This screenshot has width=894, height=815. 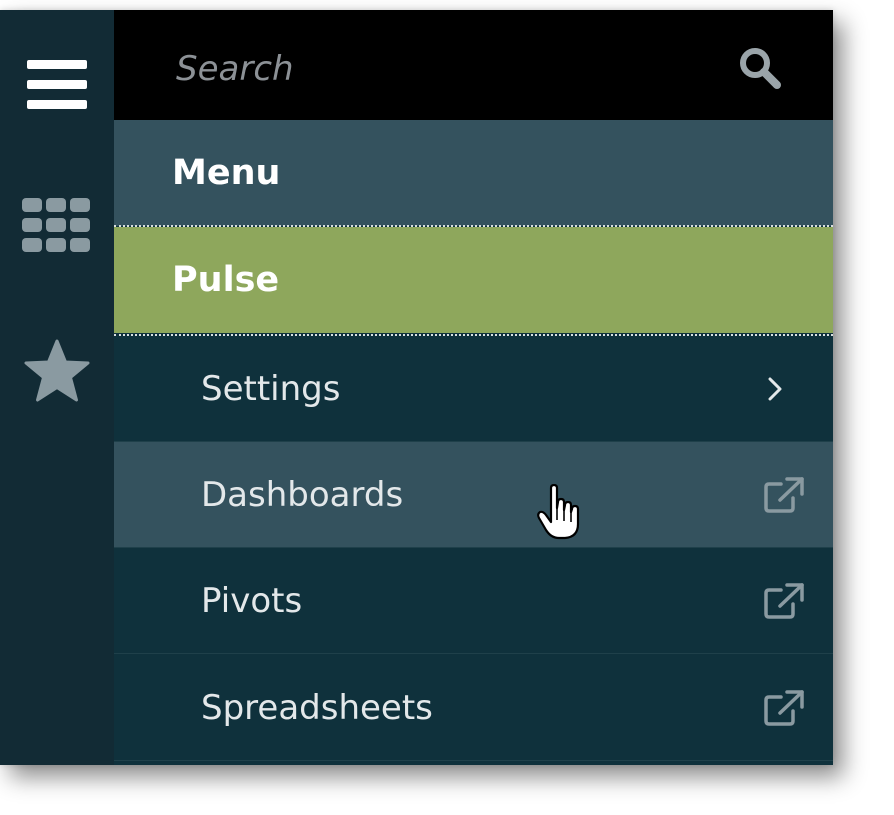 I want to click on chevron-right-icon, so click(x=775, y=388).